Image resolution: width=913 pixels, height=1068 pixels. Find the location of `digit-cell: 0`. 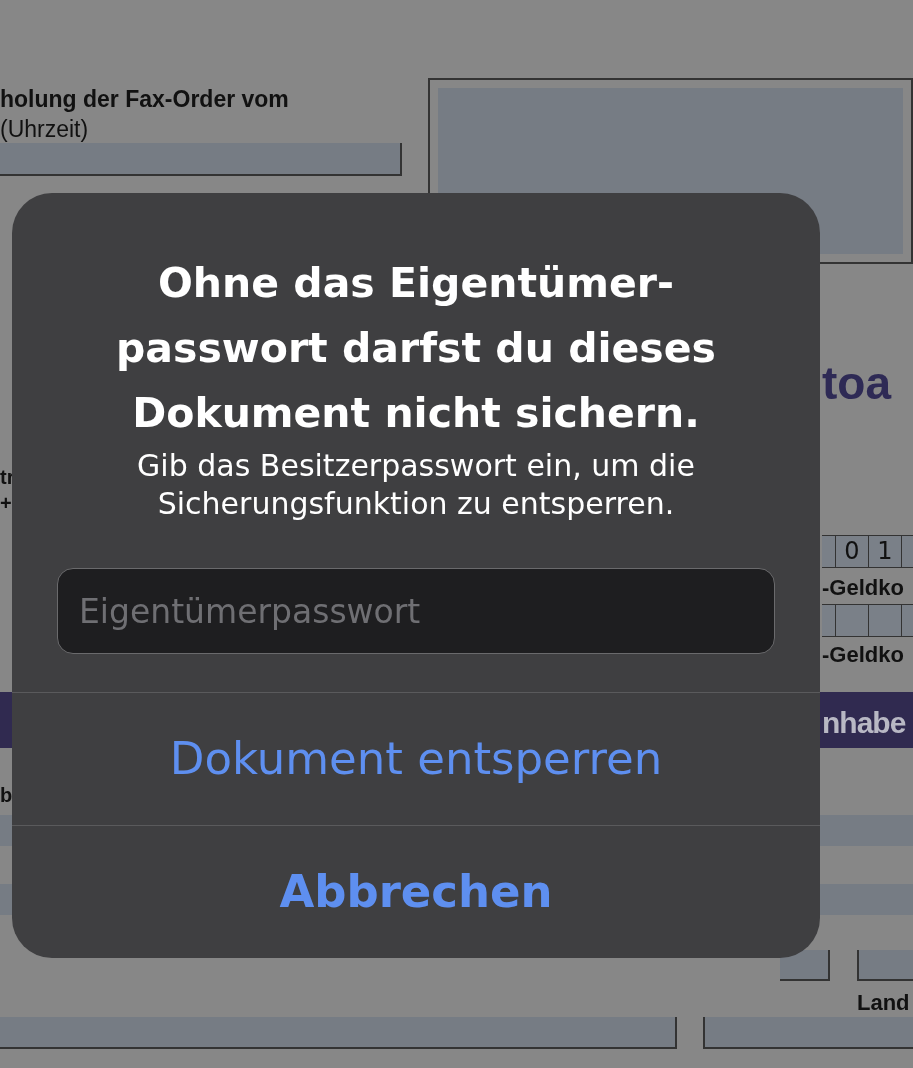

digit-cell: 0 is located at coordinates (852, 551).